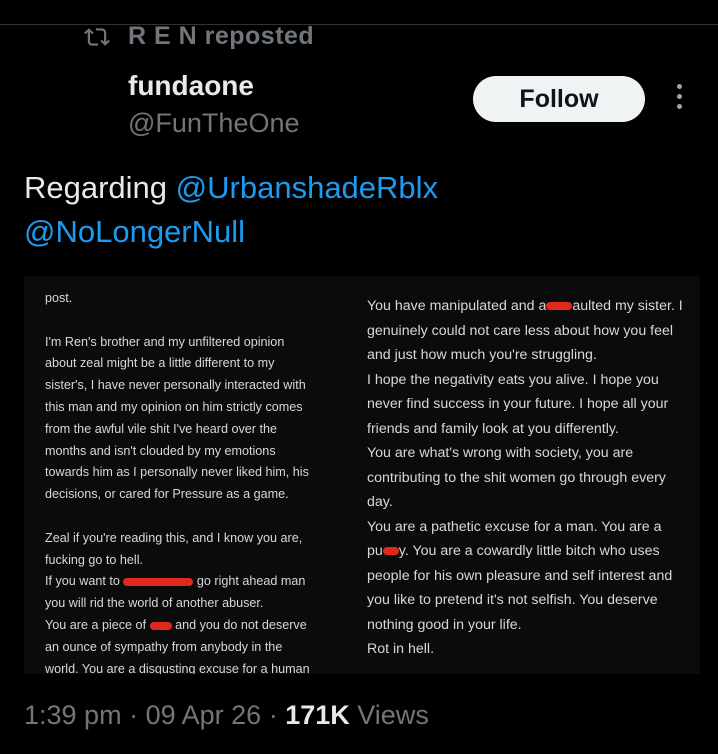  I want to click on media-right-line: day., so click(380, 502).